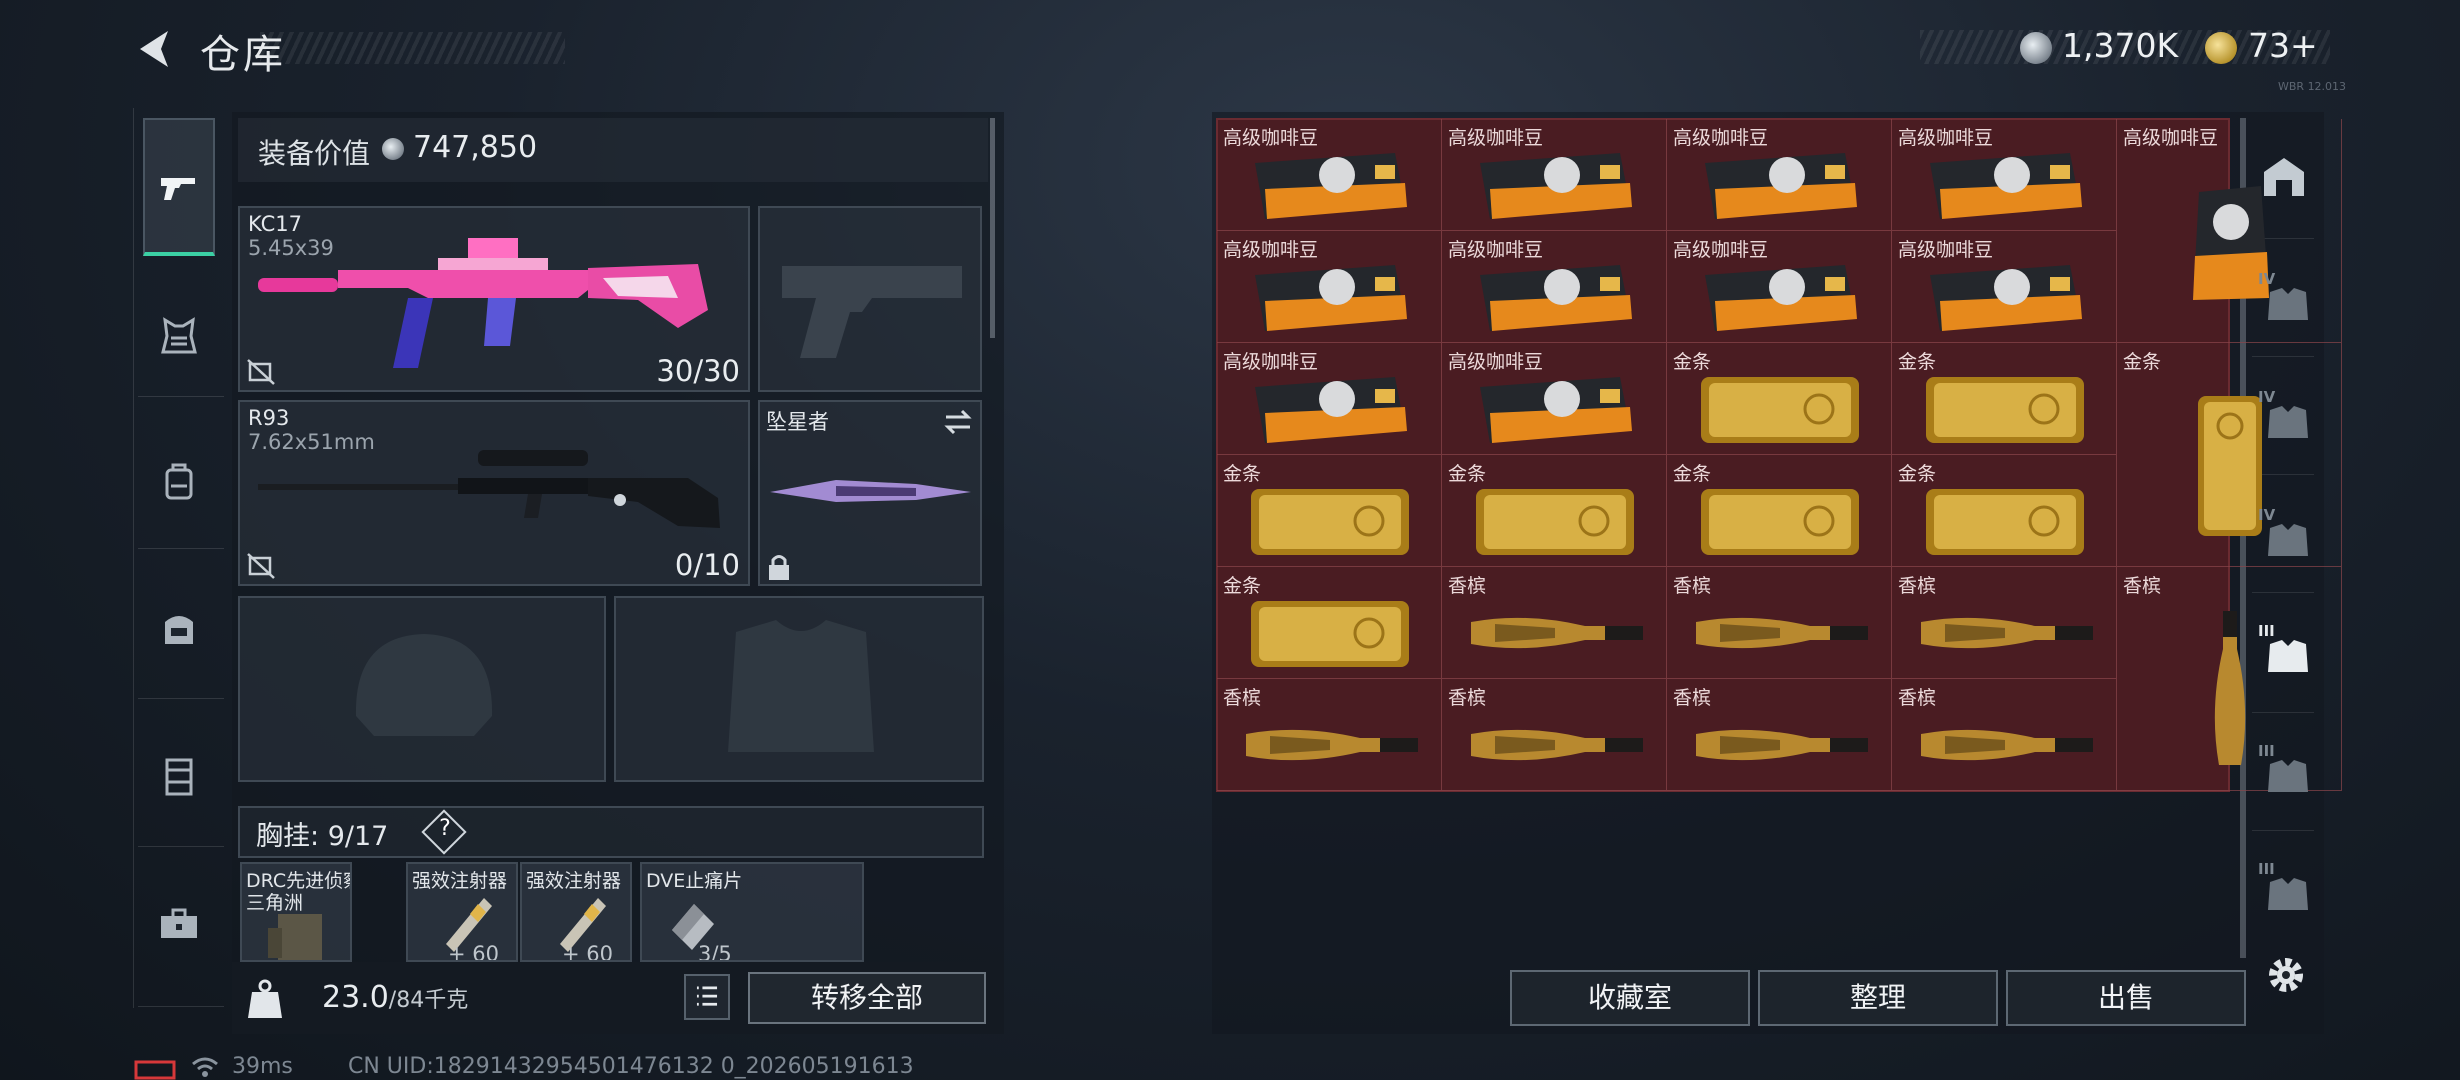  What do you see at coordinates (489, 489) in the screenshot?
I see `r93-sniper-image` at bounding box center [489, 489].